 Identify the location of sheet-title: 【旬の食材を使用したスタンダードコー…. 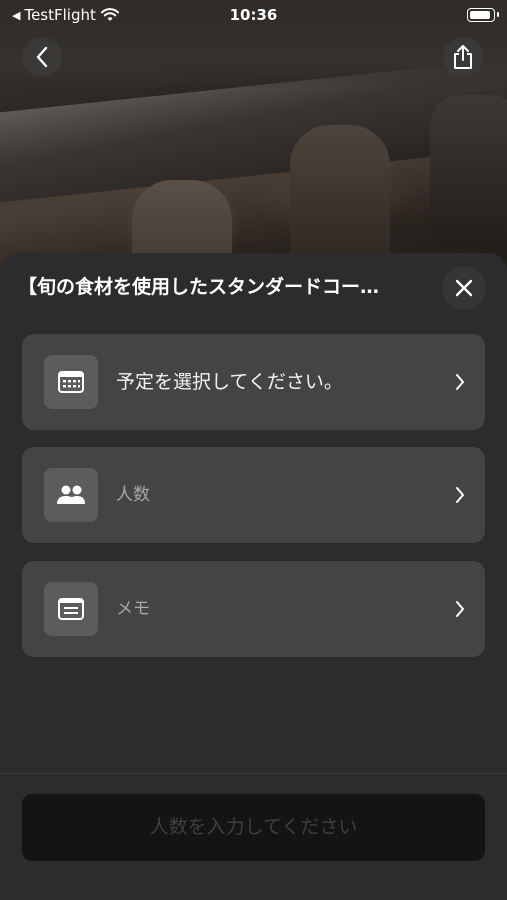
(199, 287).